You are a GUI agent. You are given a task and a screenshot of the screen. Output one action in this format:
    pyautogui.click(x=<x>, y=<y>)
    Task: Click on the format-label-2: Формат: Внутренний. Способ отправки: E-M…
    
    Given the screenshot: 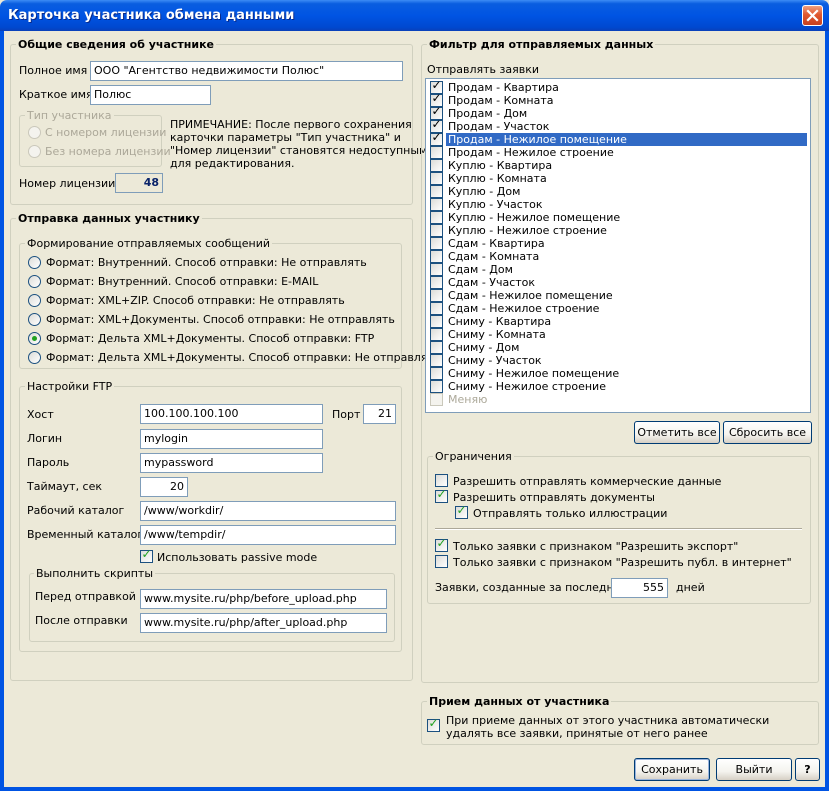 What is the action you would take?
    pyautogui.click(x=182, y=281)
    